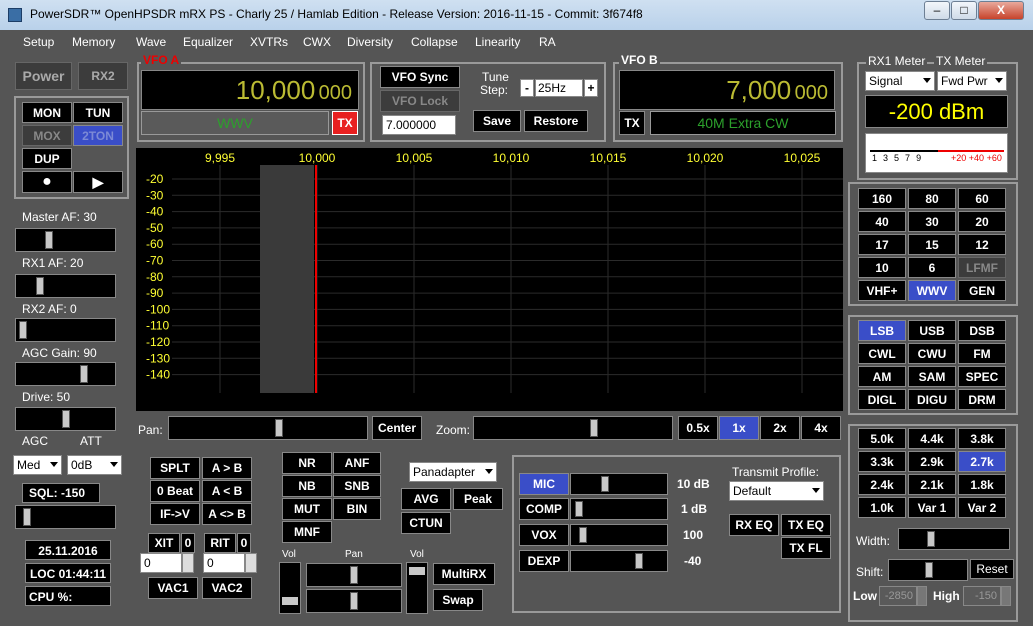  What do you see at coordinates (47, 135) in the screenshot?
I see `mox-button: MOX` at bounding box center [47, 135].